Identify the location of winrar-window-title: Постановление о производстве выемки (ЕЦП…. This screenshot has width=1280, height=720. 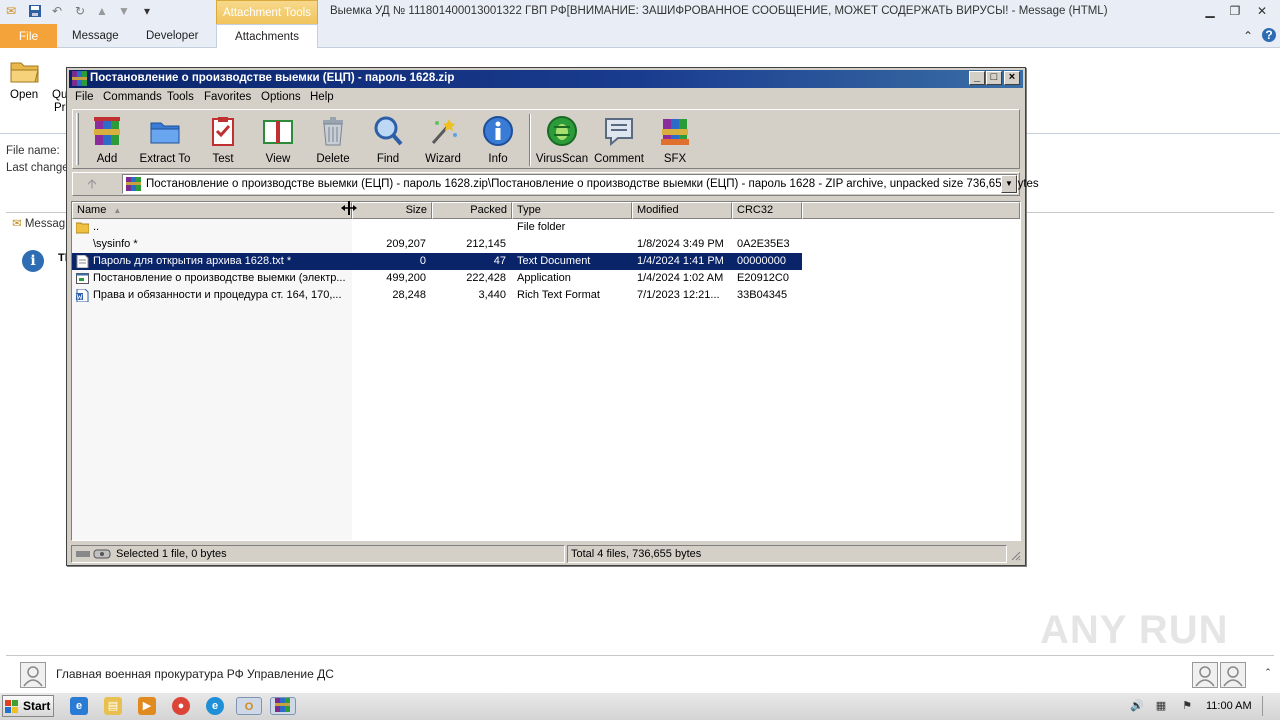
(272, 78).